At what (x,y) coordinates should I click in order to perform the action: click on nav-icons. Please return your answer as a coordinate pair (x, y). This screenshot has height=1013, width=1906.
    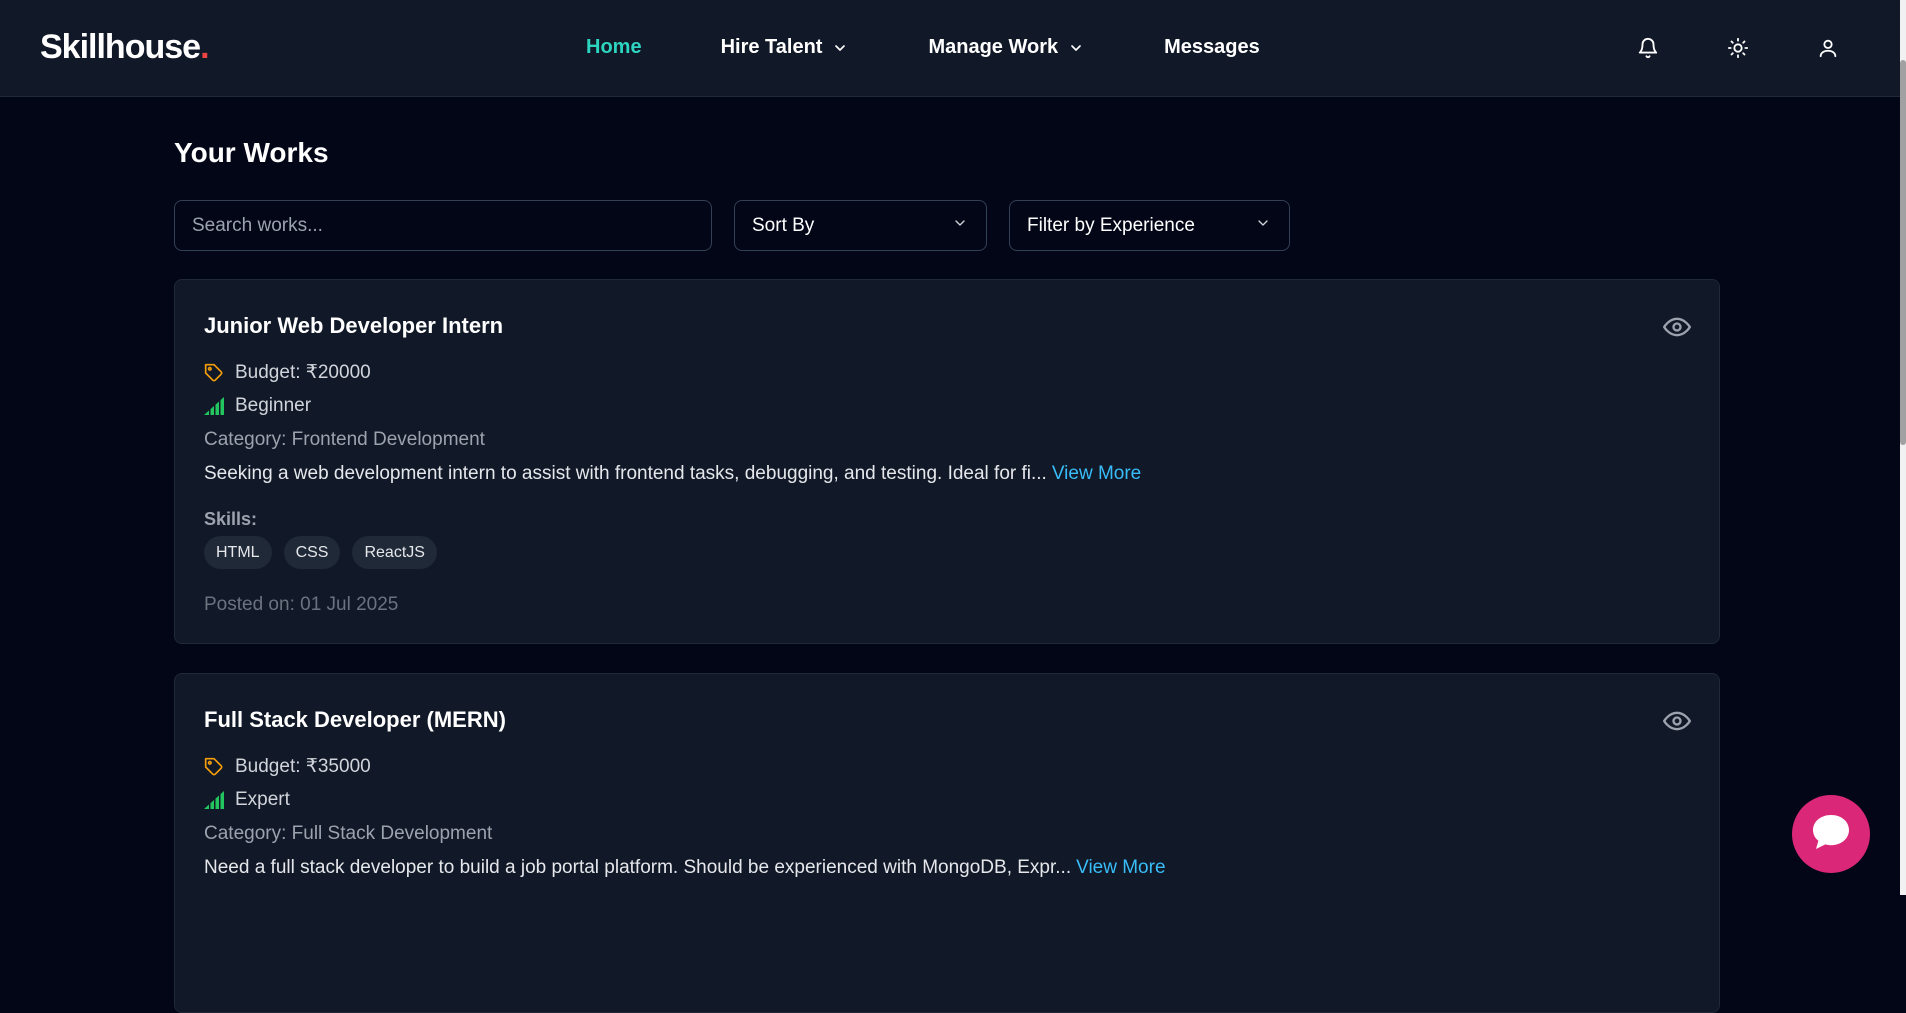
    Looking at the image, I should click on (1738, 48).